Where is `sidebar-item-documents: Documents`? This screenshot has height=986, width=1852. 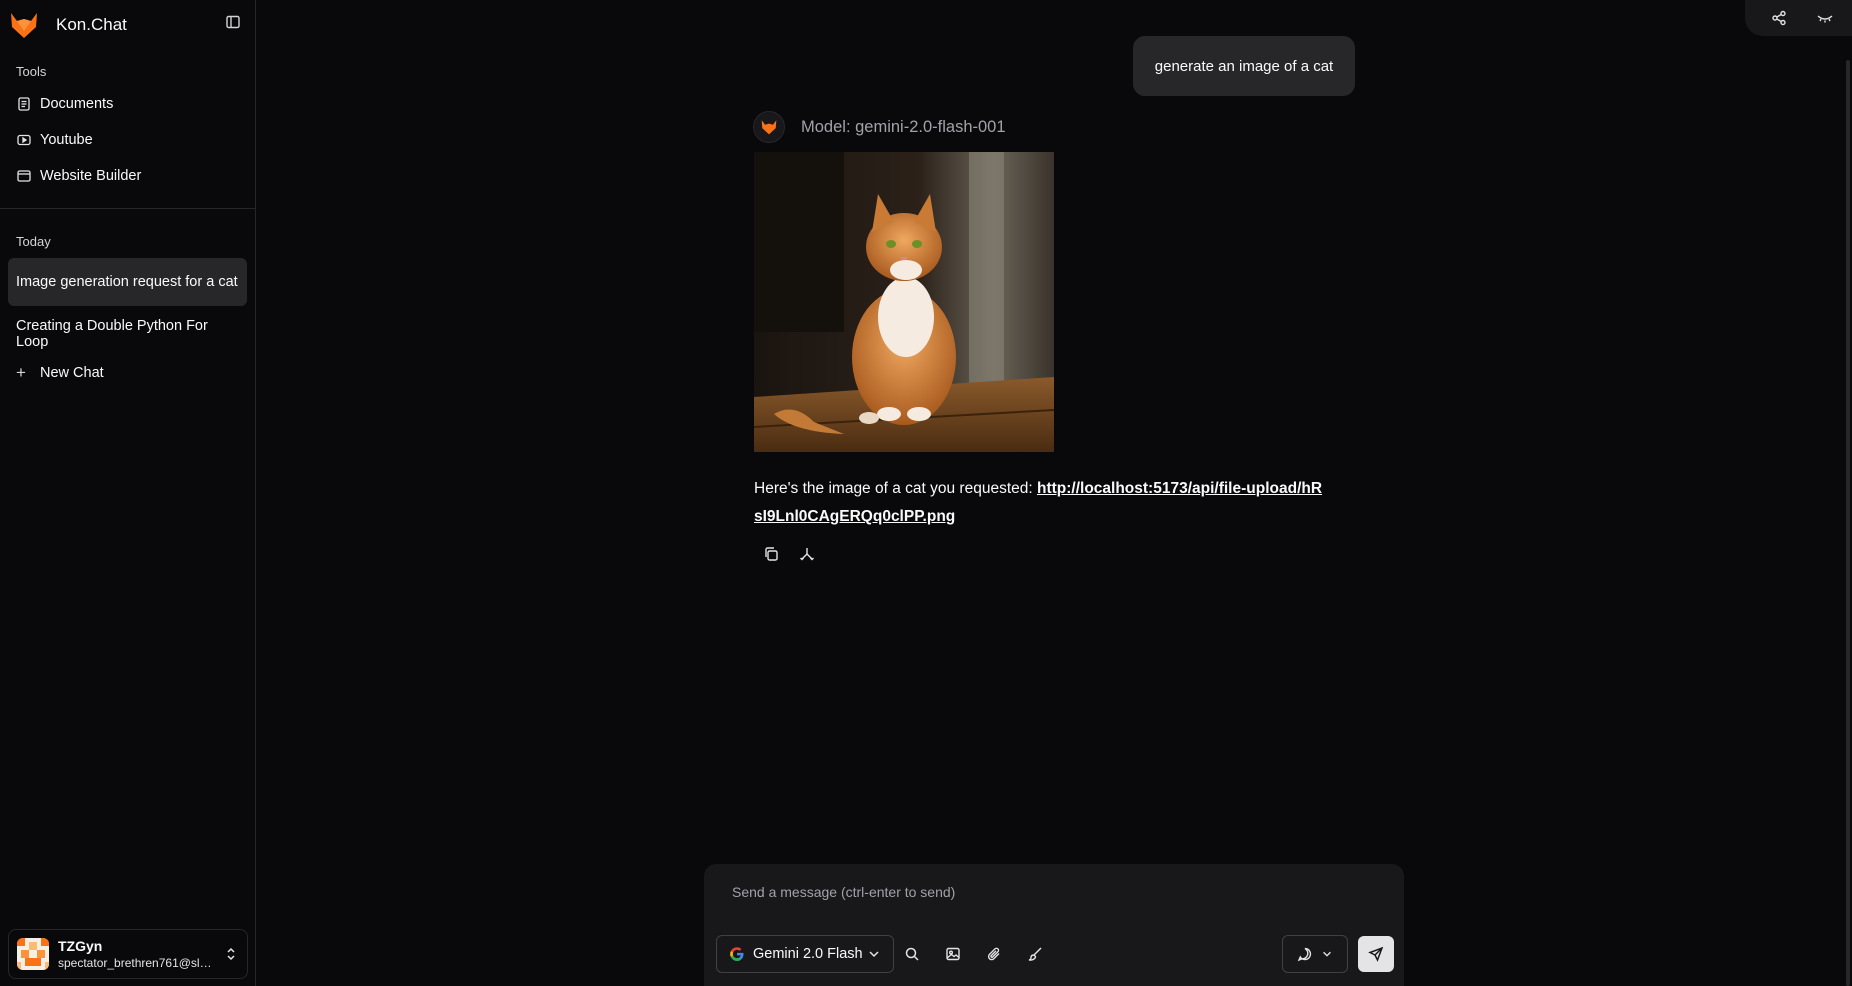 sidebar-item-documents: Documents is located at coordinates (64, 104).